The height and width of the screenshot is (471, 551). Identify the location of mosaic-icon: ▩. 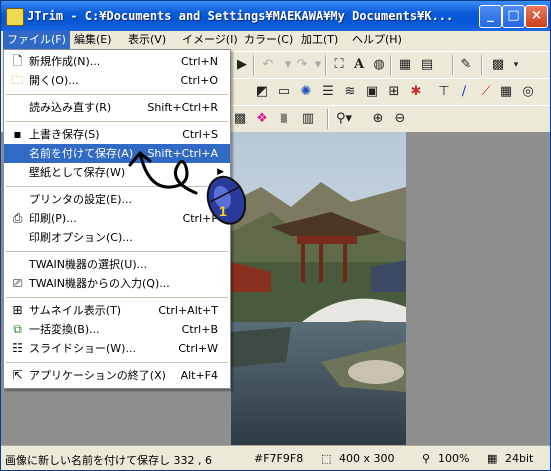
(498, 65).